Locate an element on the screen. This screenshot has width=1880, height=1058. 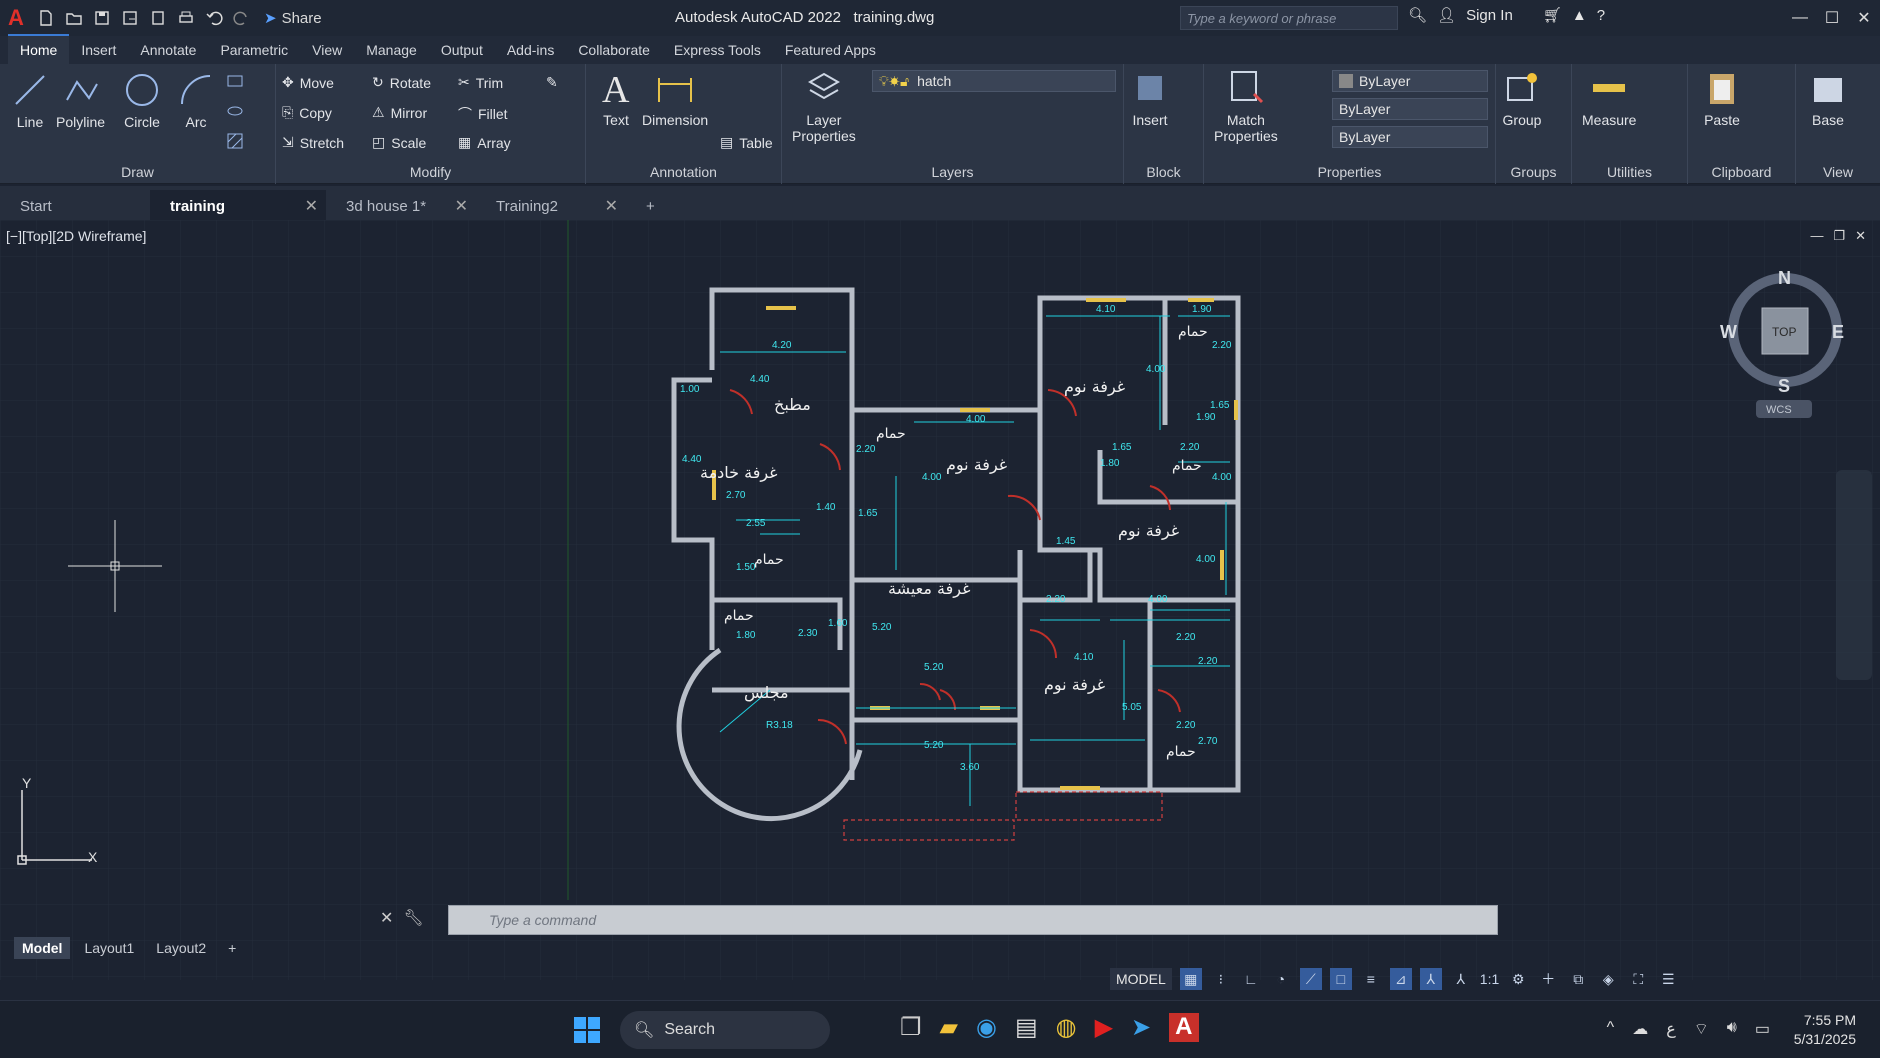
mirror-button: ⚠︎ Mirror is located at coordinates (399, 112).